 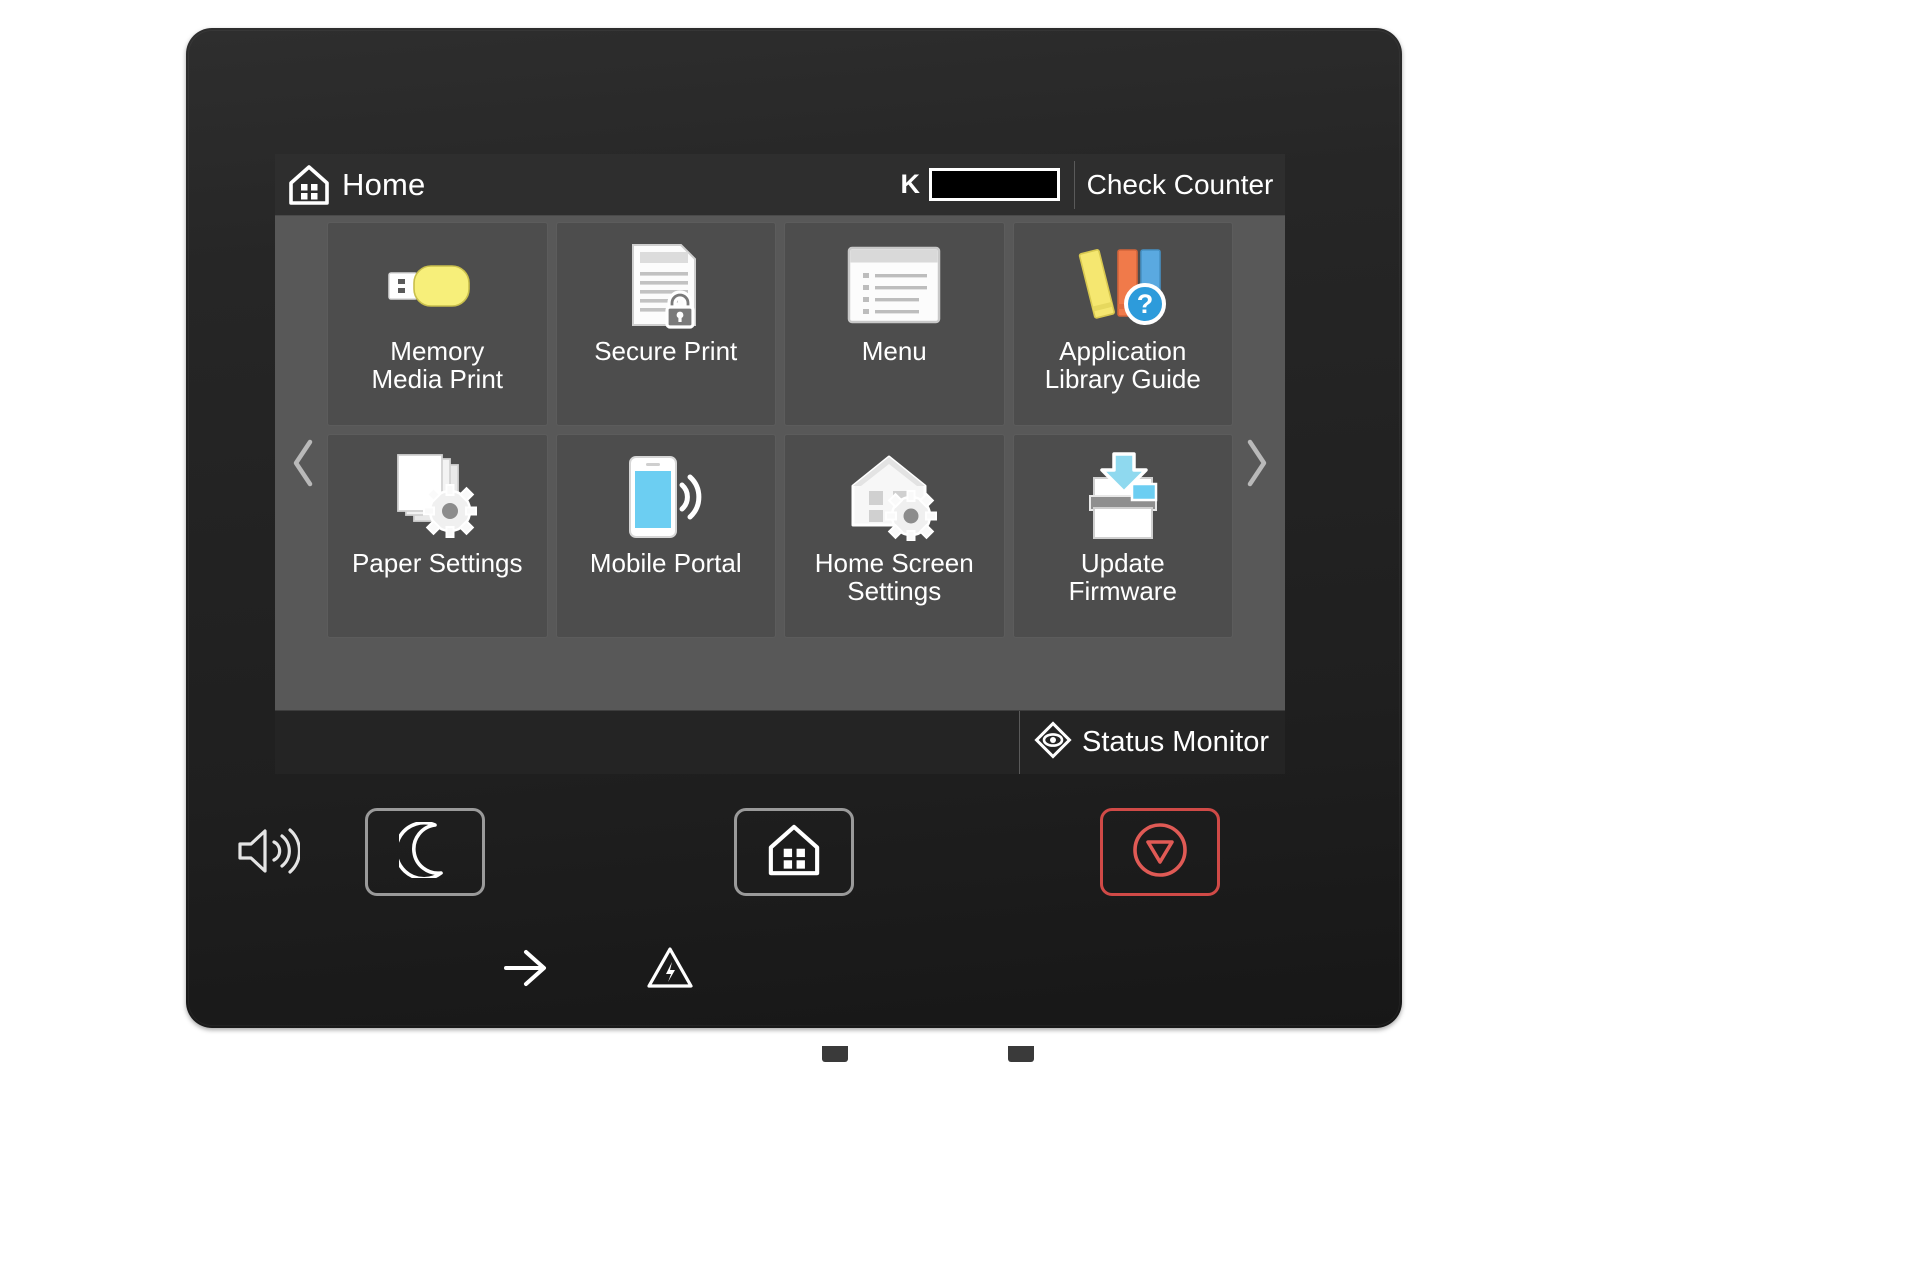 I want to click on tile-label: Secure Print, so click(x=666, y=351).